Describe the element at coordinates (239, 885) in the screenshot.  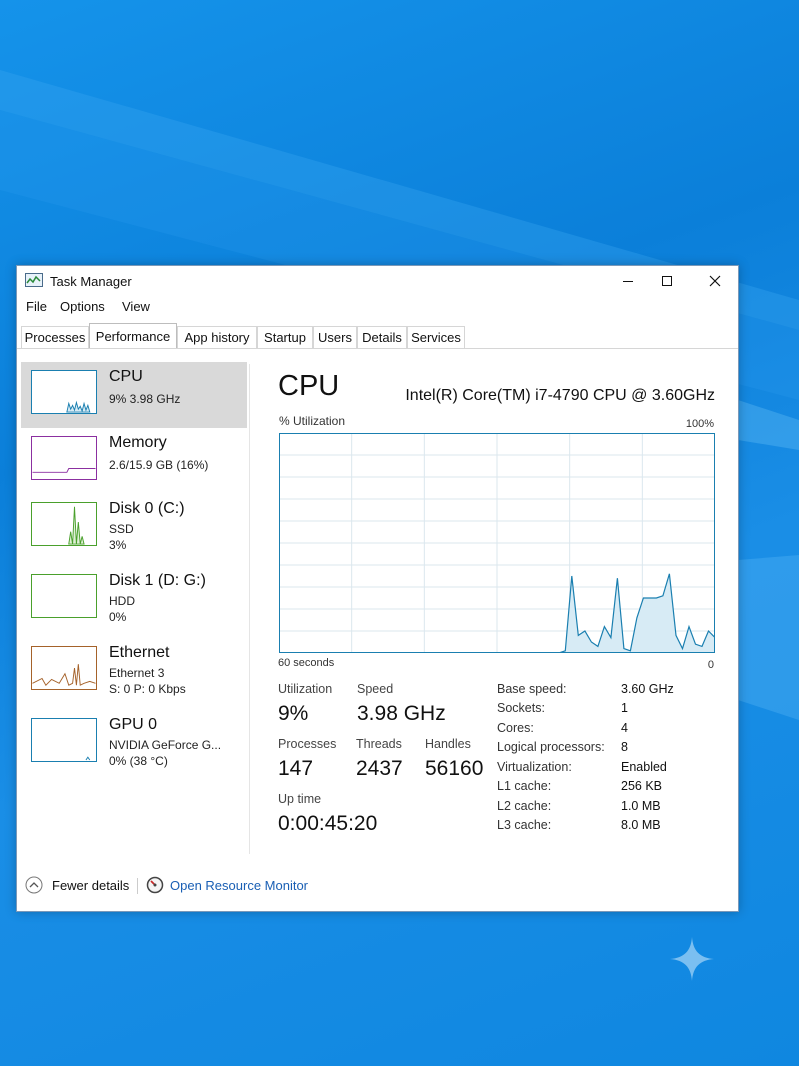
I see `open-resource-monitor-link: Open Resource Monitor` at that location.